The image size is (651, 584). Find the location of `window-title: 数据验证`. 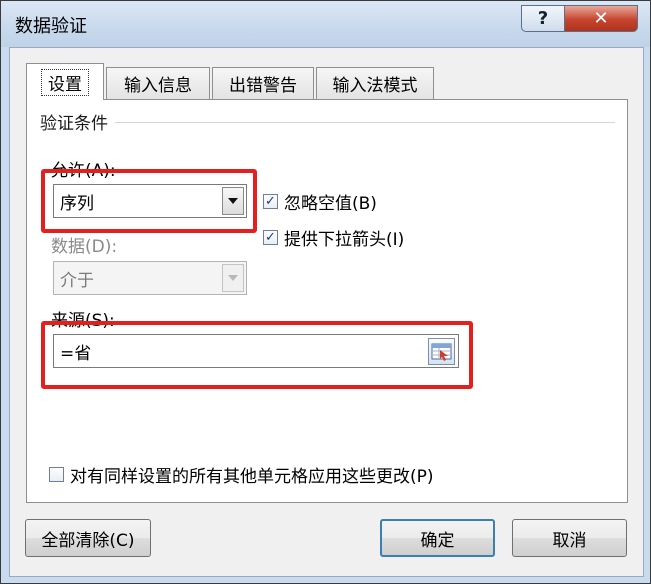

window-title: 数据验证 is located at coordinates (51, 26).